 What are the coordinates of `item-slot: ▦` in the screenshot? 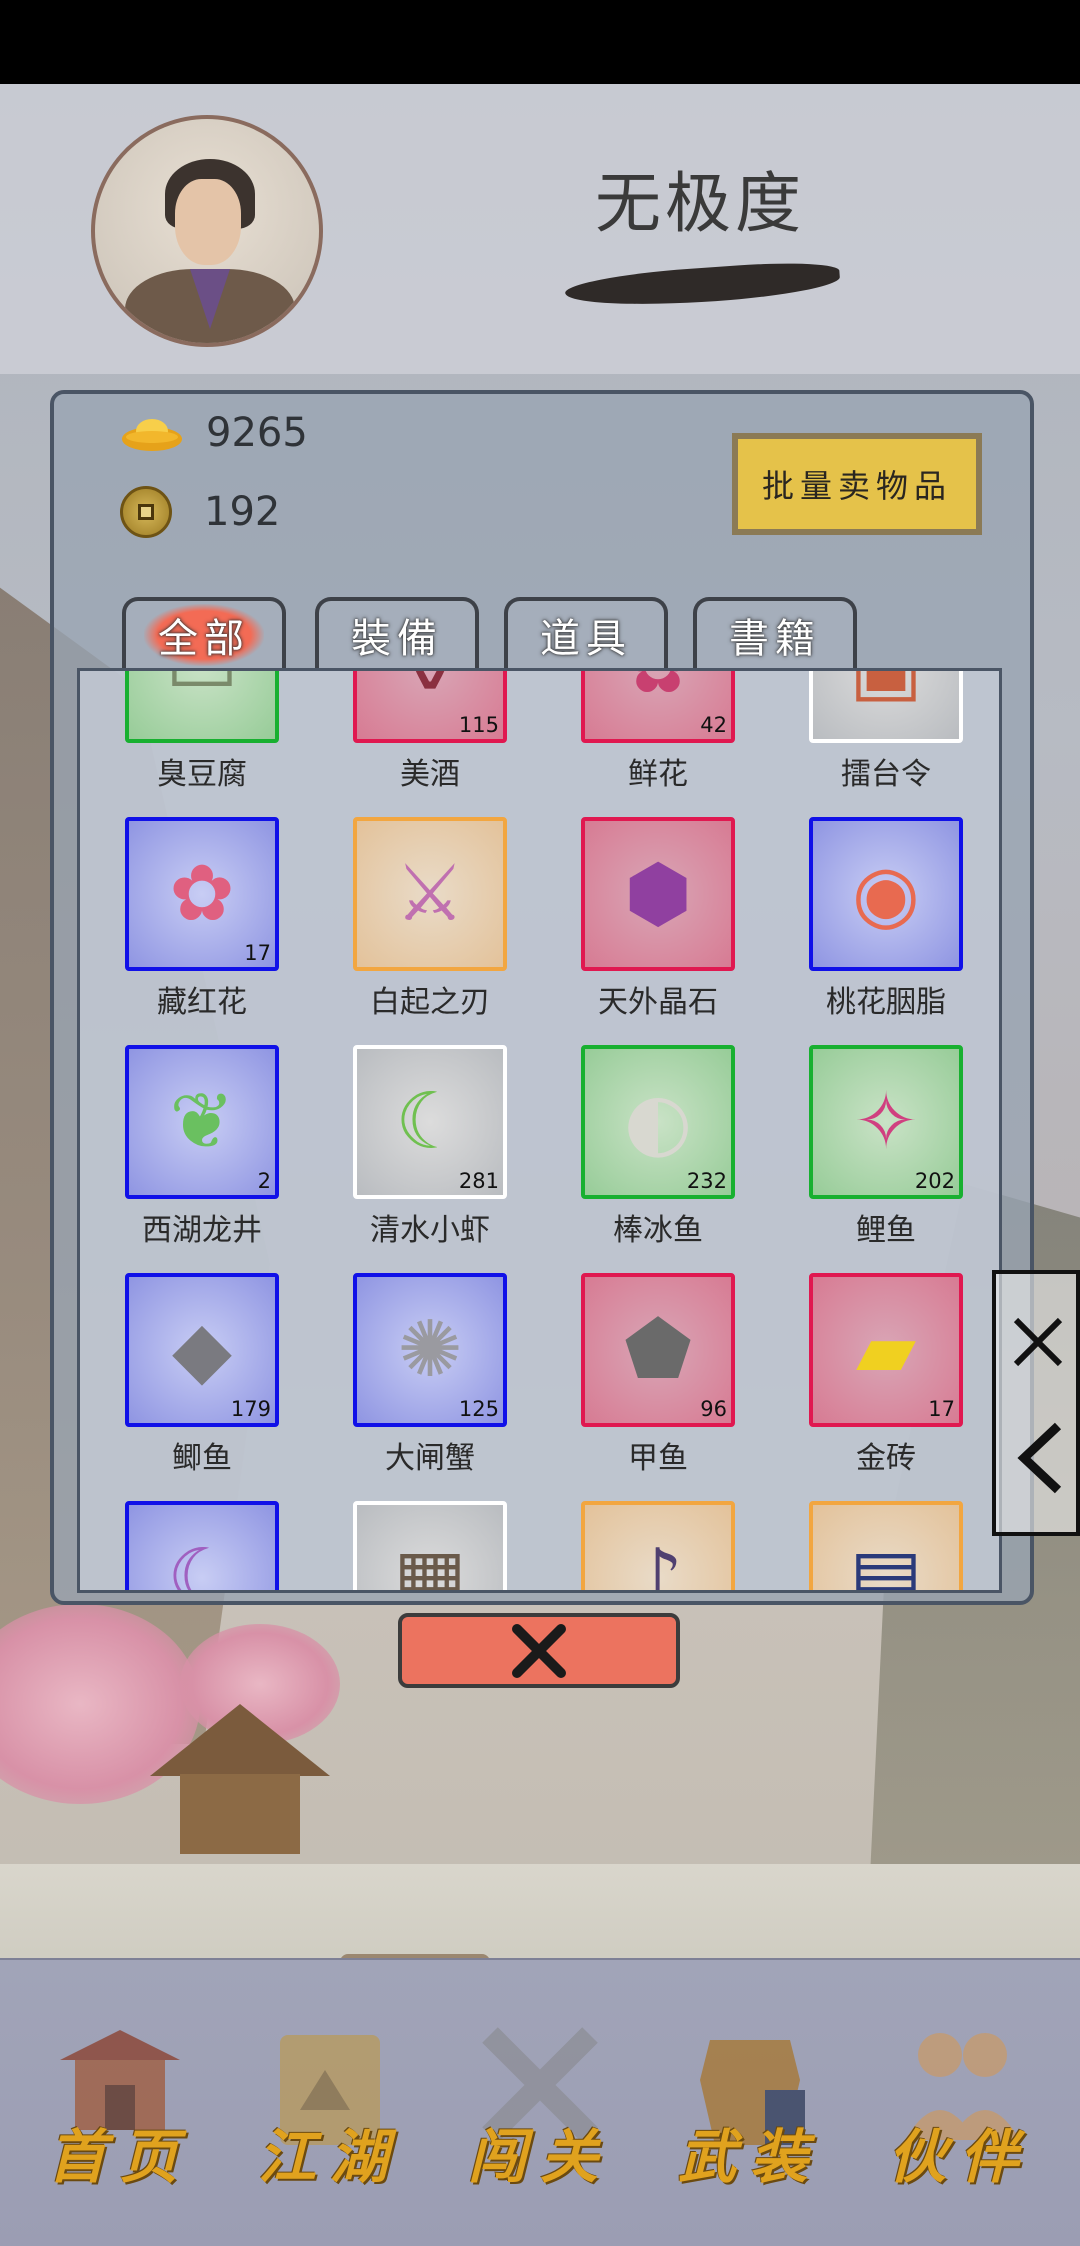 It's located at (430, 1547).